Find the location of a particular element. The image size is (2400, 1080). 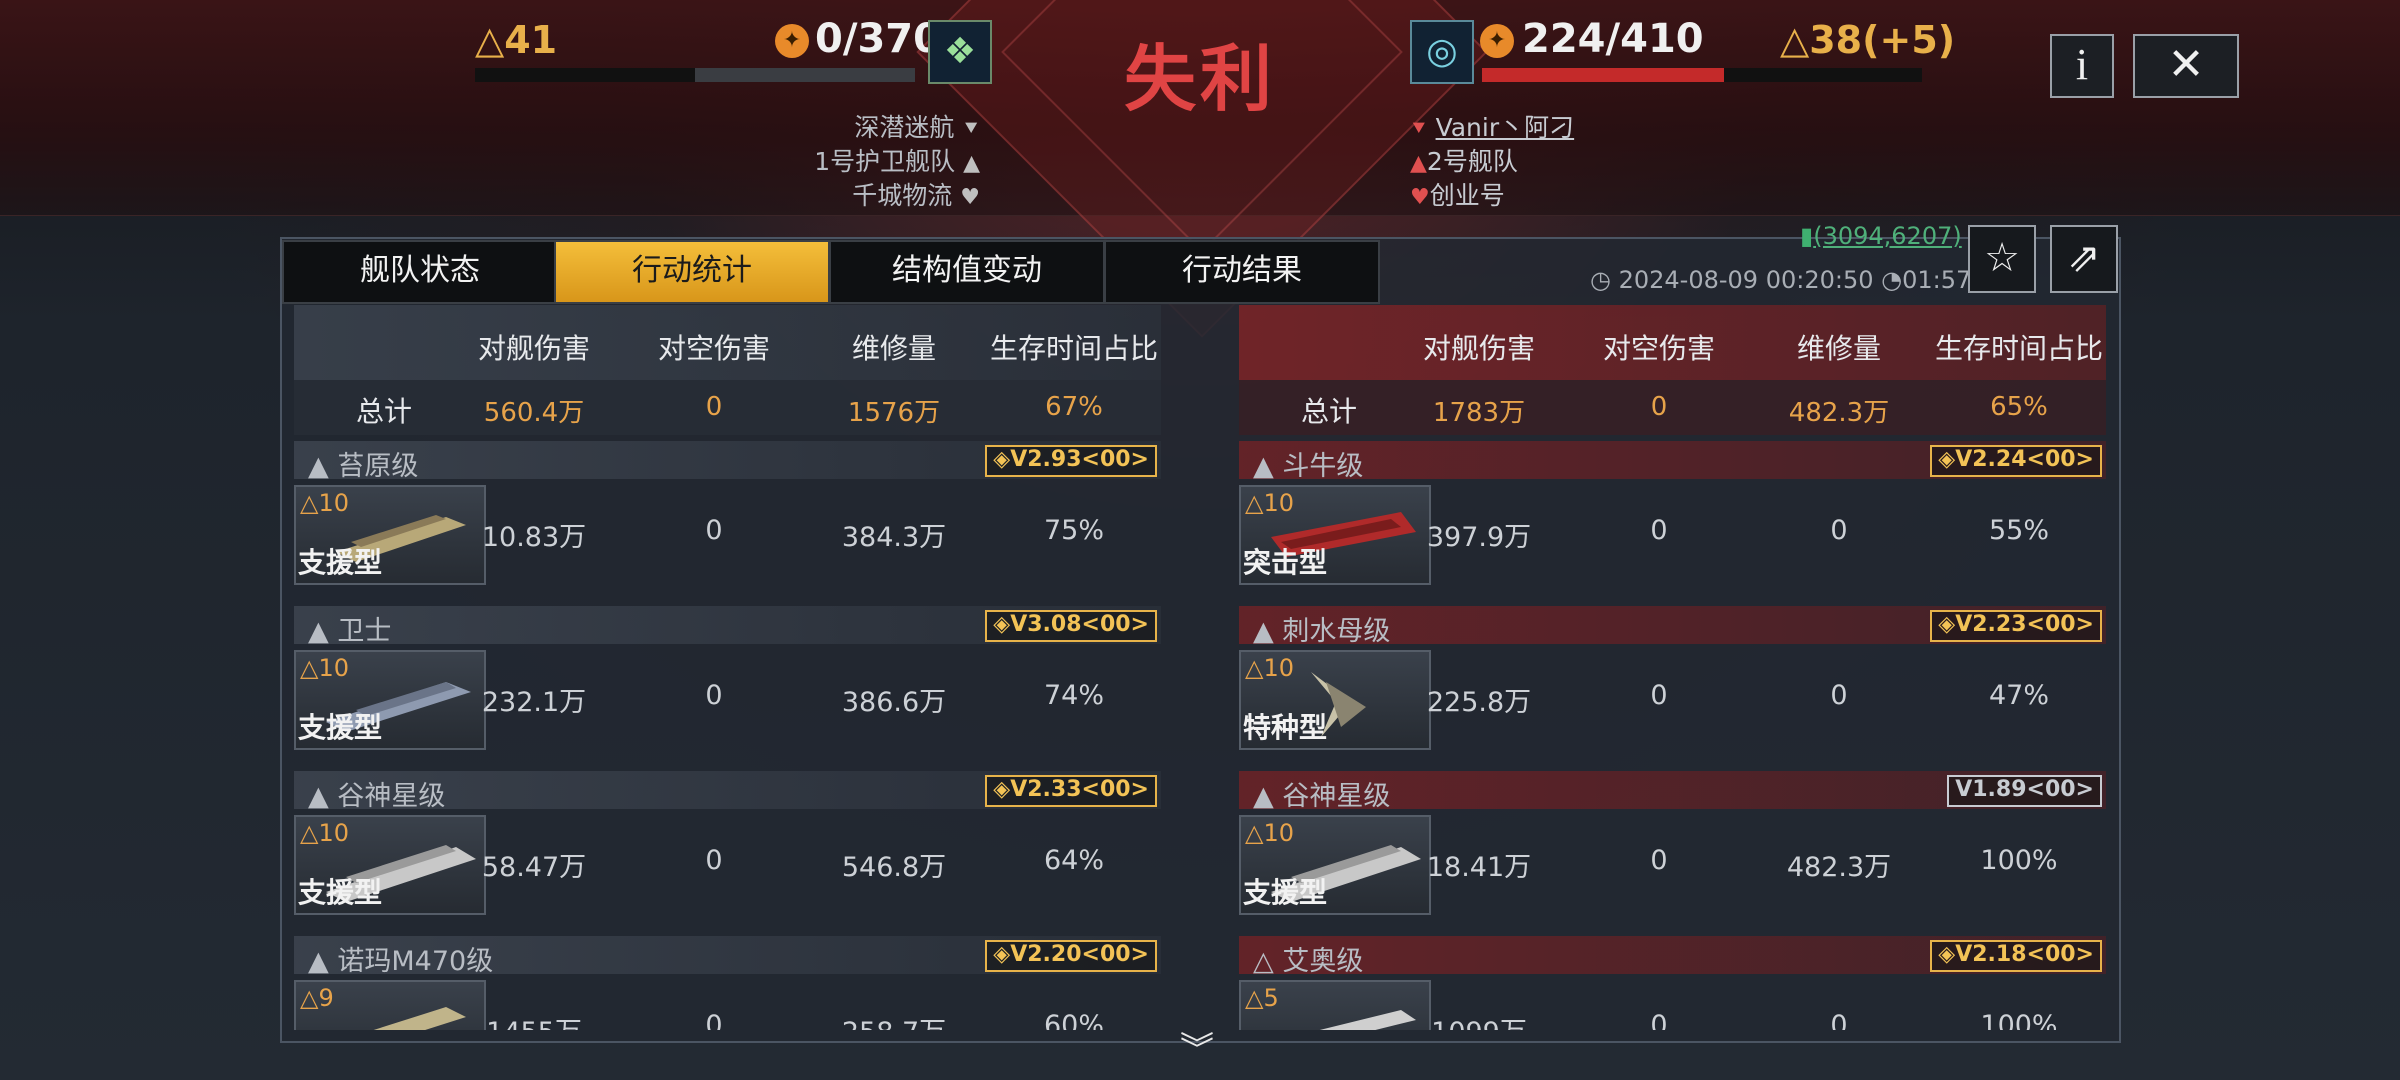

close-button: ✕ is located at coordinates (2186, 66).